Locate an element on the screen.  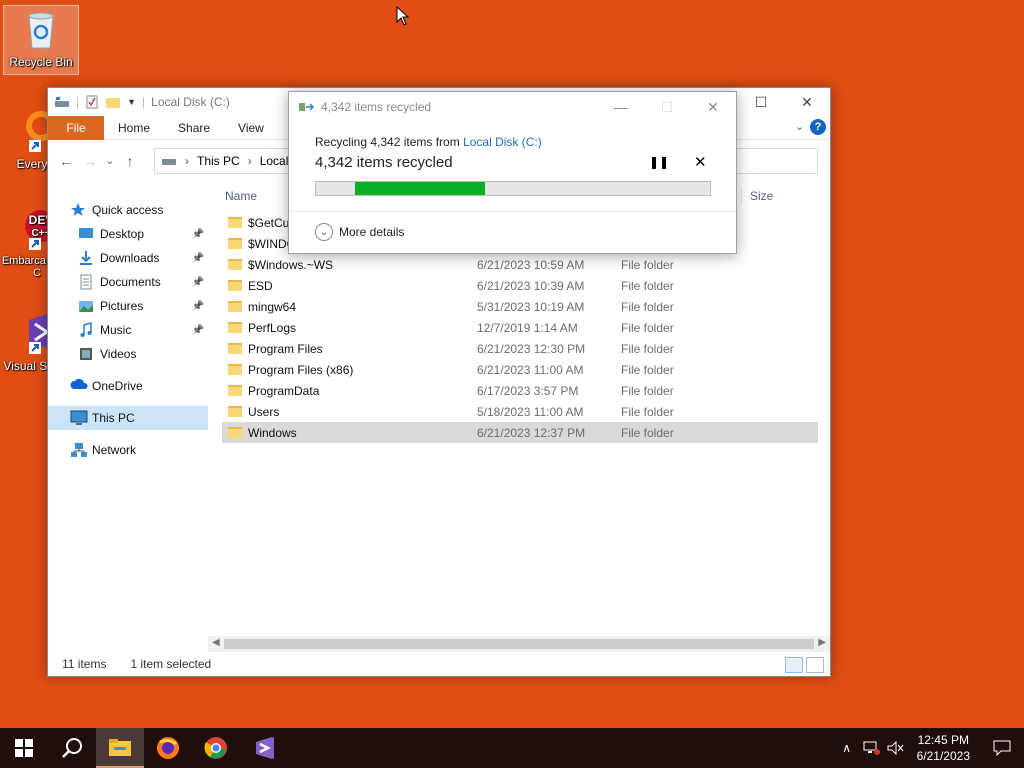
more-details-toggle: ⌄ More details is located at coordinates (359, 232).